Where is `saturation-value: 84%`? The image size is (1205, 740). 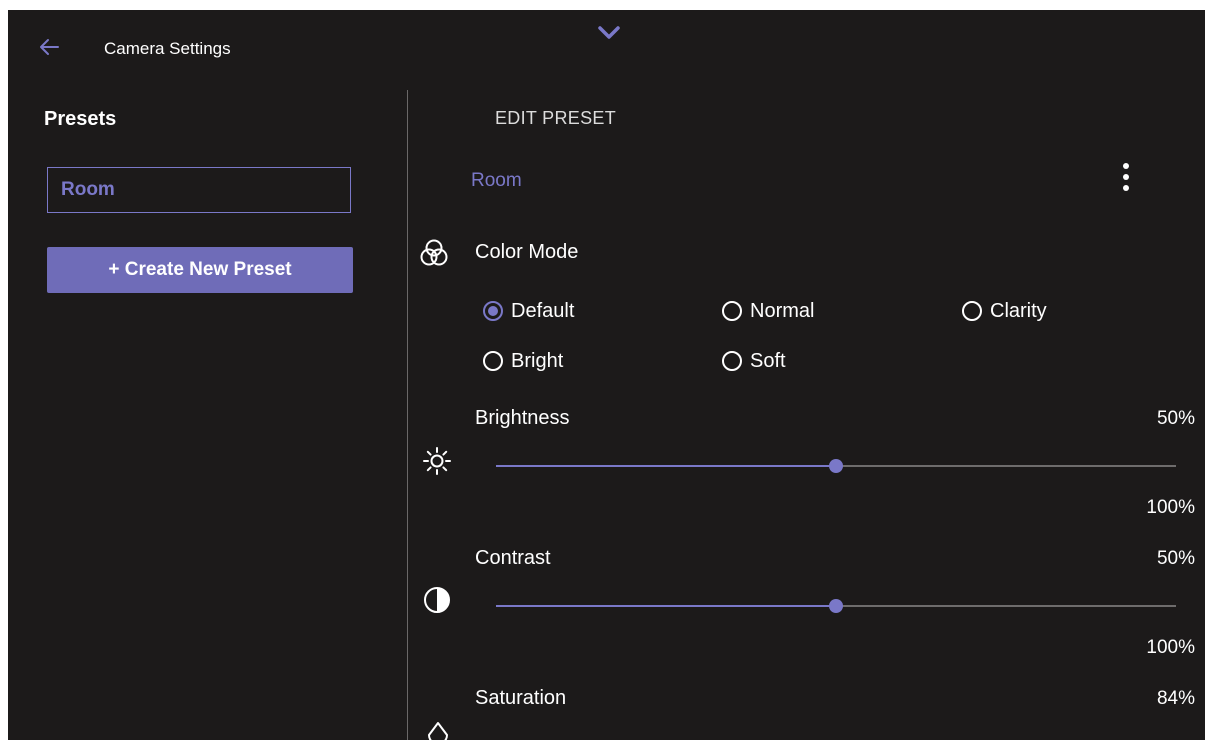 saturation-value: 84% is located at coordinates (1175, 698).